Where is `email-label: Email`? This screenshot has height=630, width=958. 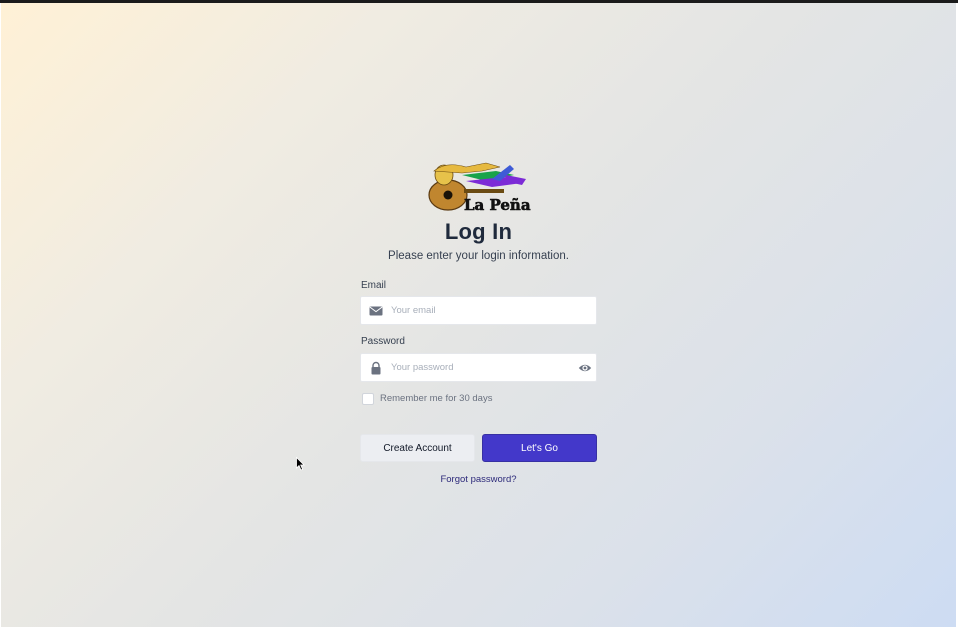
email-label: Email is located at coordinates (374, 285).